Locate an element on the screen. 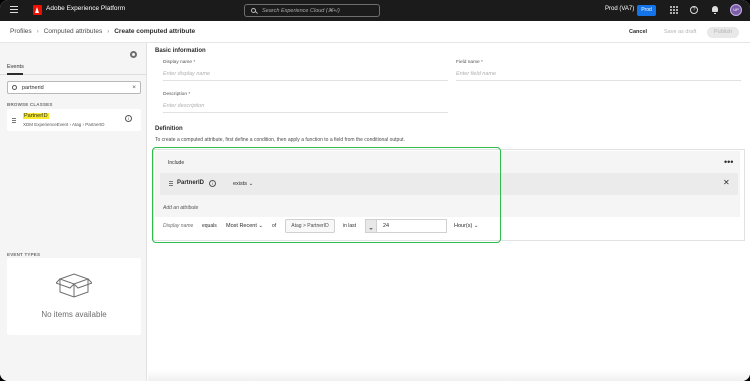  definition-heading: Definition is located at coordinates (169, 129).